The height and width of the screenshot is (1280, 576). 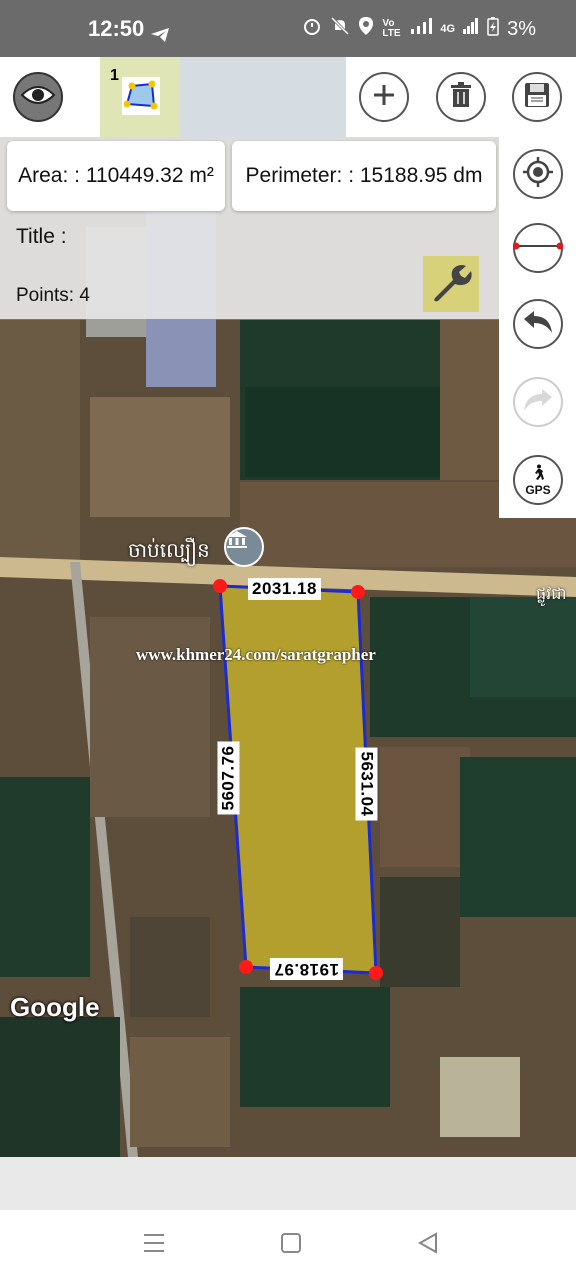 I want to click on gps-label: GPS, so click(x=538, y=489).